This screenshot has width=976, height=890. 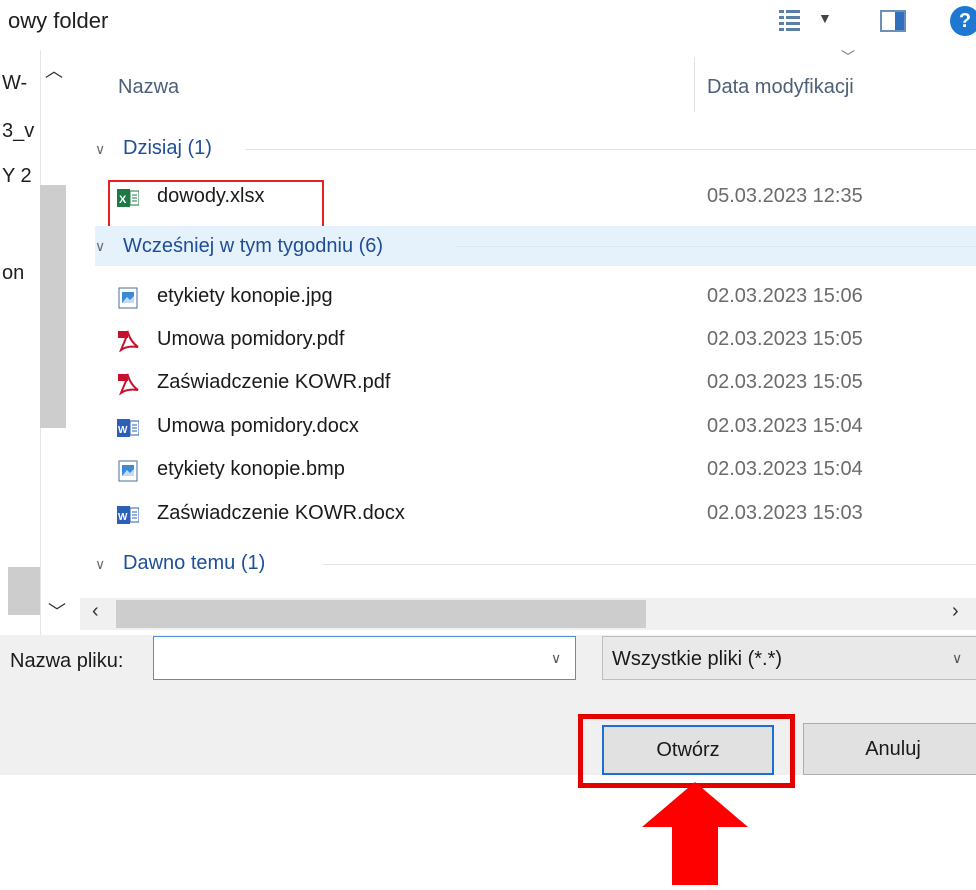 I want to click on scroll-left-icon: ‹, so click(x=95, y=611).